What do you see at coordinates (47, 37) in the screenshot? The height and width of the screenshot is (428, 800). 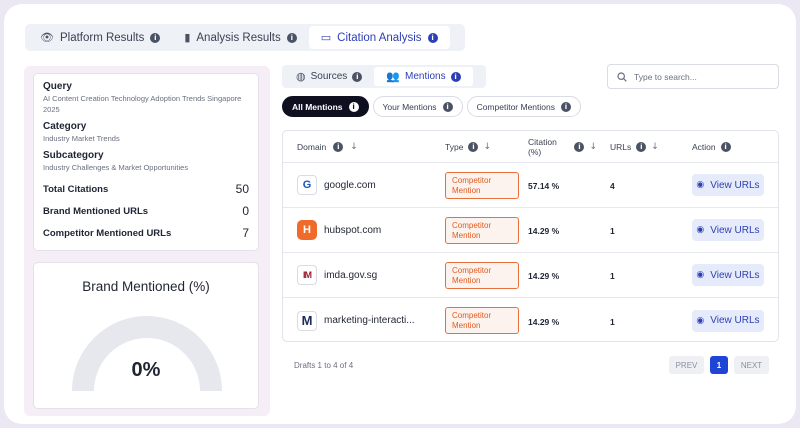 I see `eye-icon: 👁` at bounding box center [47, 37].